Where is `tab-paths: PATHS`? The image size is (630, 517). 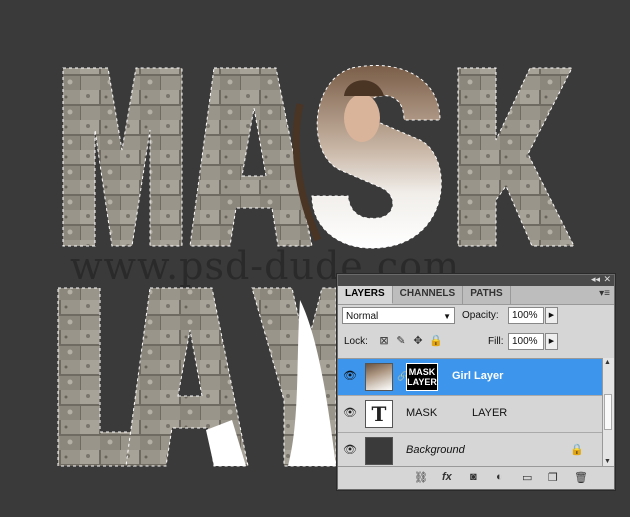
tab-paths: PATHS is located at coordinates (487, 295).